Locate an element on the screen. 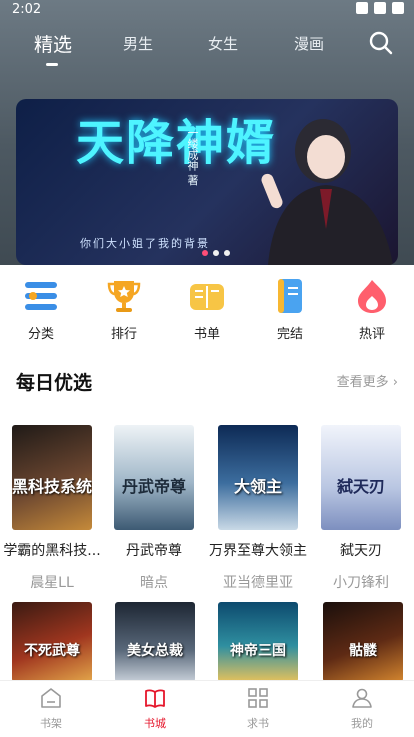 Image resolution: width=414 pixels, height=737 pixels. grid-icon is located at coordinates (258, 698).